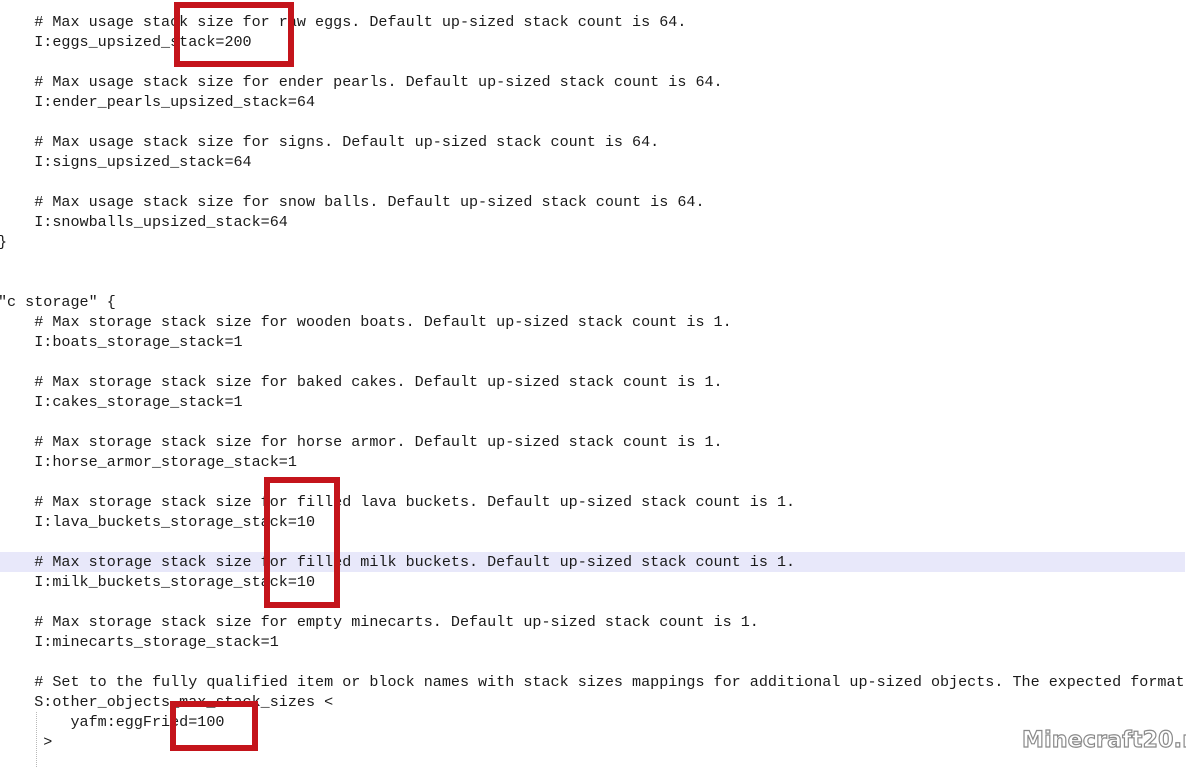 This screenshot has height=767, width=1186. I want to click on code-line: I:milk_buckets_storage_stack=10, so click(592, 582).